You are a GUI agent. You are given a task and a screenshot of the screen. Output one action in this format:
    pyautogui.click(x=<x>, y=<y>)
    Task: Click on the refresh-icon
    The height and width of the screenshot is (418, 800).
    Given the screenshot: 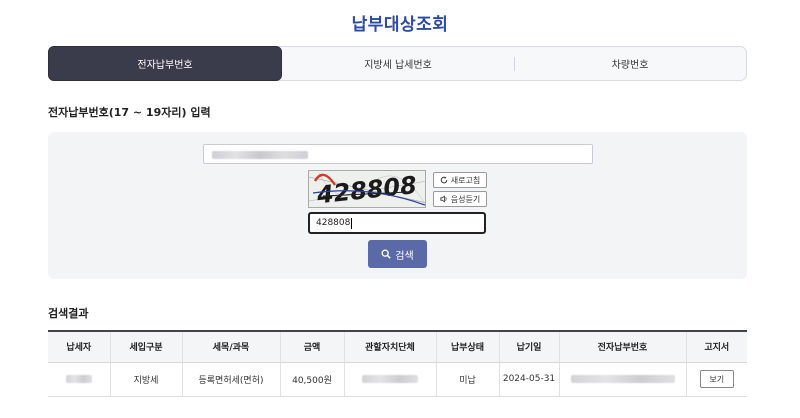 What is the action you would take?
    pyautogui.click(x=444, y=180)
    